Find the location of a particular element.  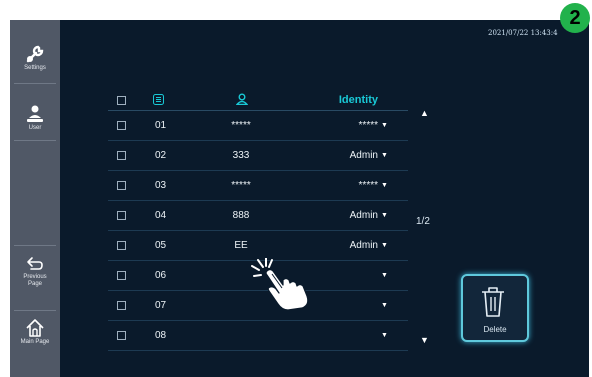

list-icon is located at coordinates (158, 99).